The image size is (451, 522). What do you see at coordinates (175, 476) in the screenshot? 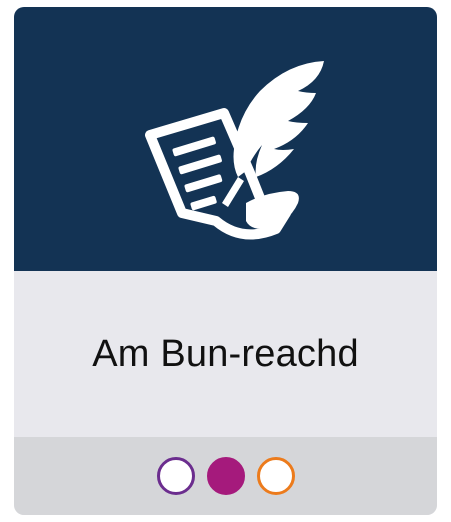
I see `indicator-purple` at bounding box center [175, 476].